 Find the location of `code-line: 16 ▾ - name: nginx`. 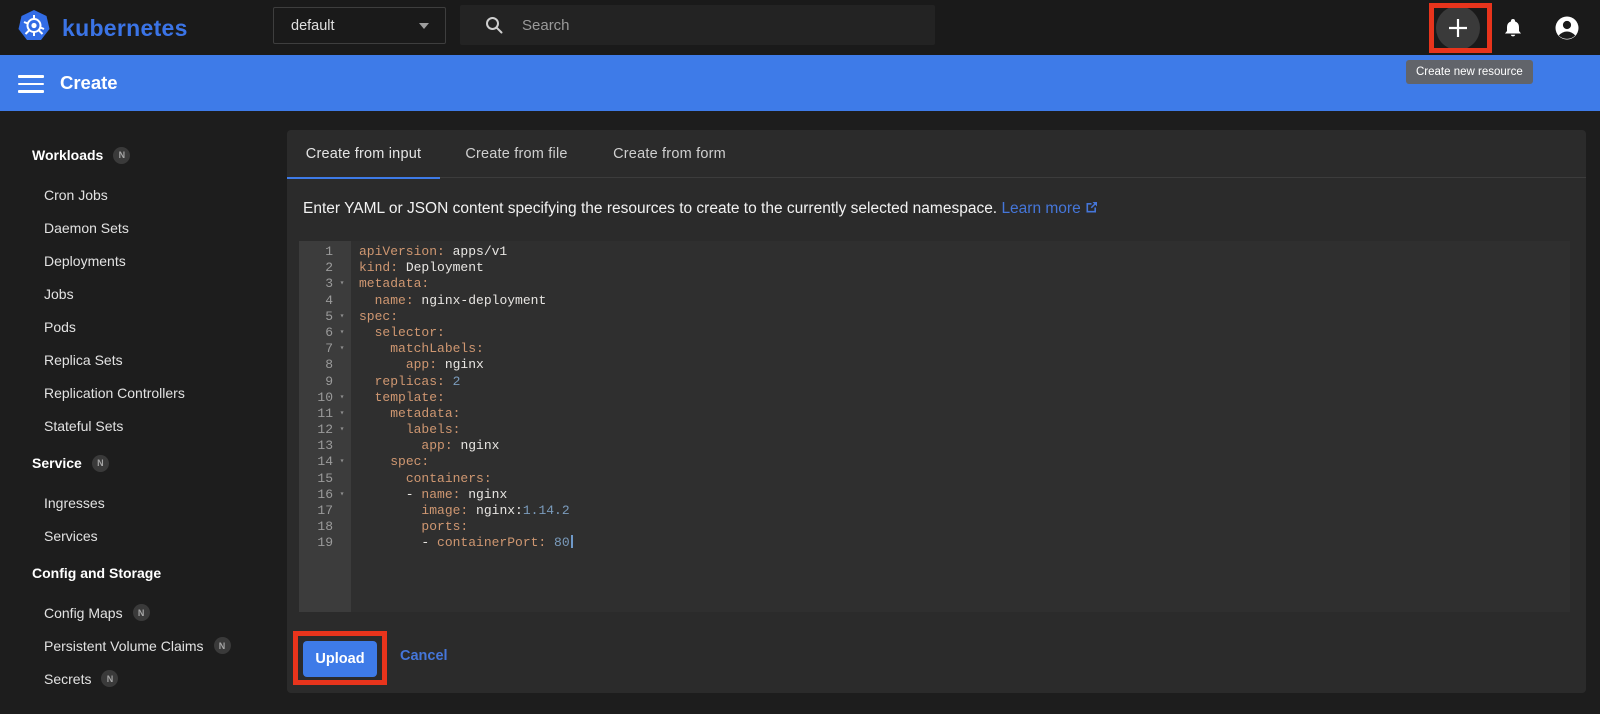

code-line: 16 ▾ - name: nginx is located at coordinates (934, 495).